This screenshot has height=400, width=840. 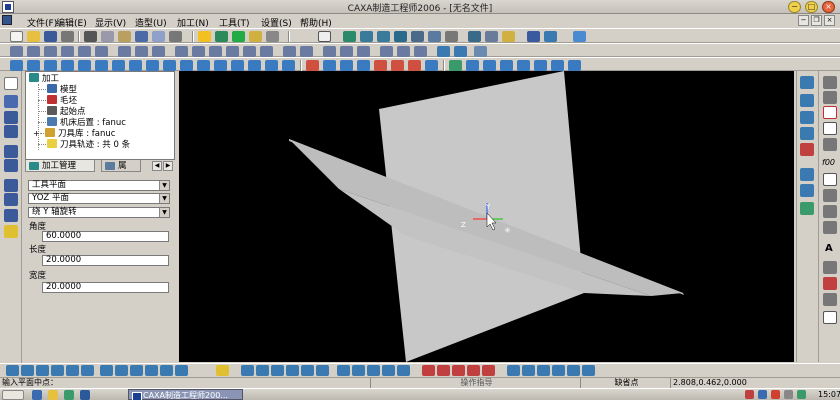 What do you see at coordinates (136, 370) in the screenshot?
I see `view-iso3-icon` at bounding box center [136, 370].